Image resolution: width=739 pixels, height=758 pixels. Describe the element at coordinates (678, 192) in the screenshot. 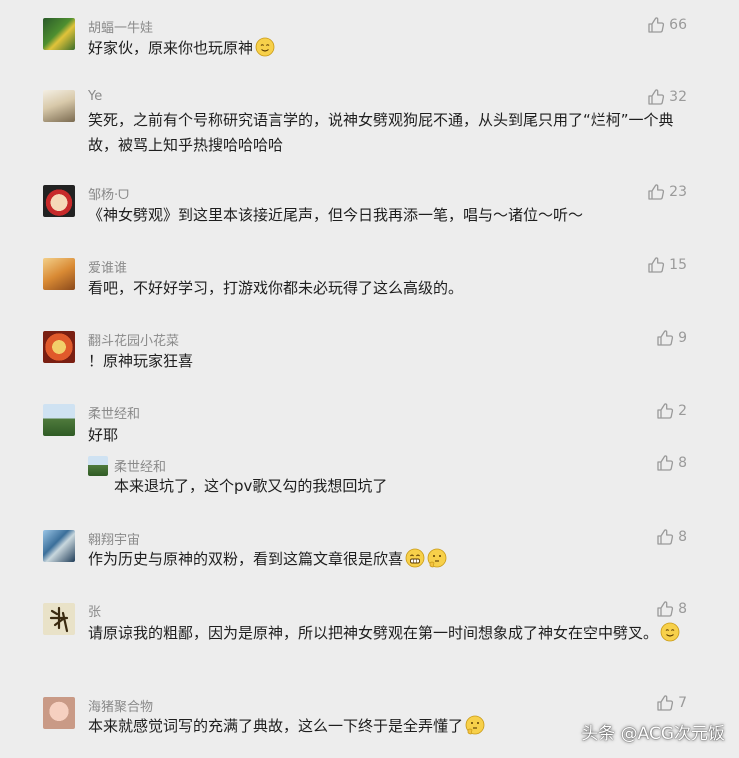

I see `like-count: 23` at that location.